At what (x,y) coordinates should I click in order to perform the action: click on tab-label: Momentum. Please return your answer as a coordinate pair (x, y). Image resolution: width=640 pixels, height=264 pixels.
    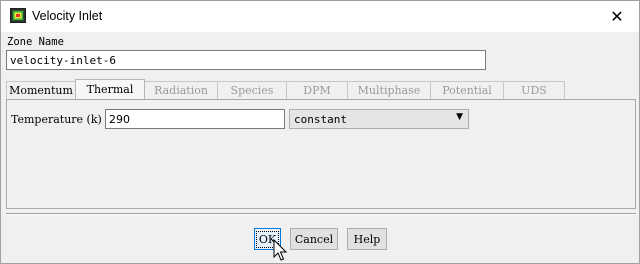
    Looking at the image, I should click on (41, 90).